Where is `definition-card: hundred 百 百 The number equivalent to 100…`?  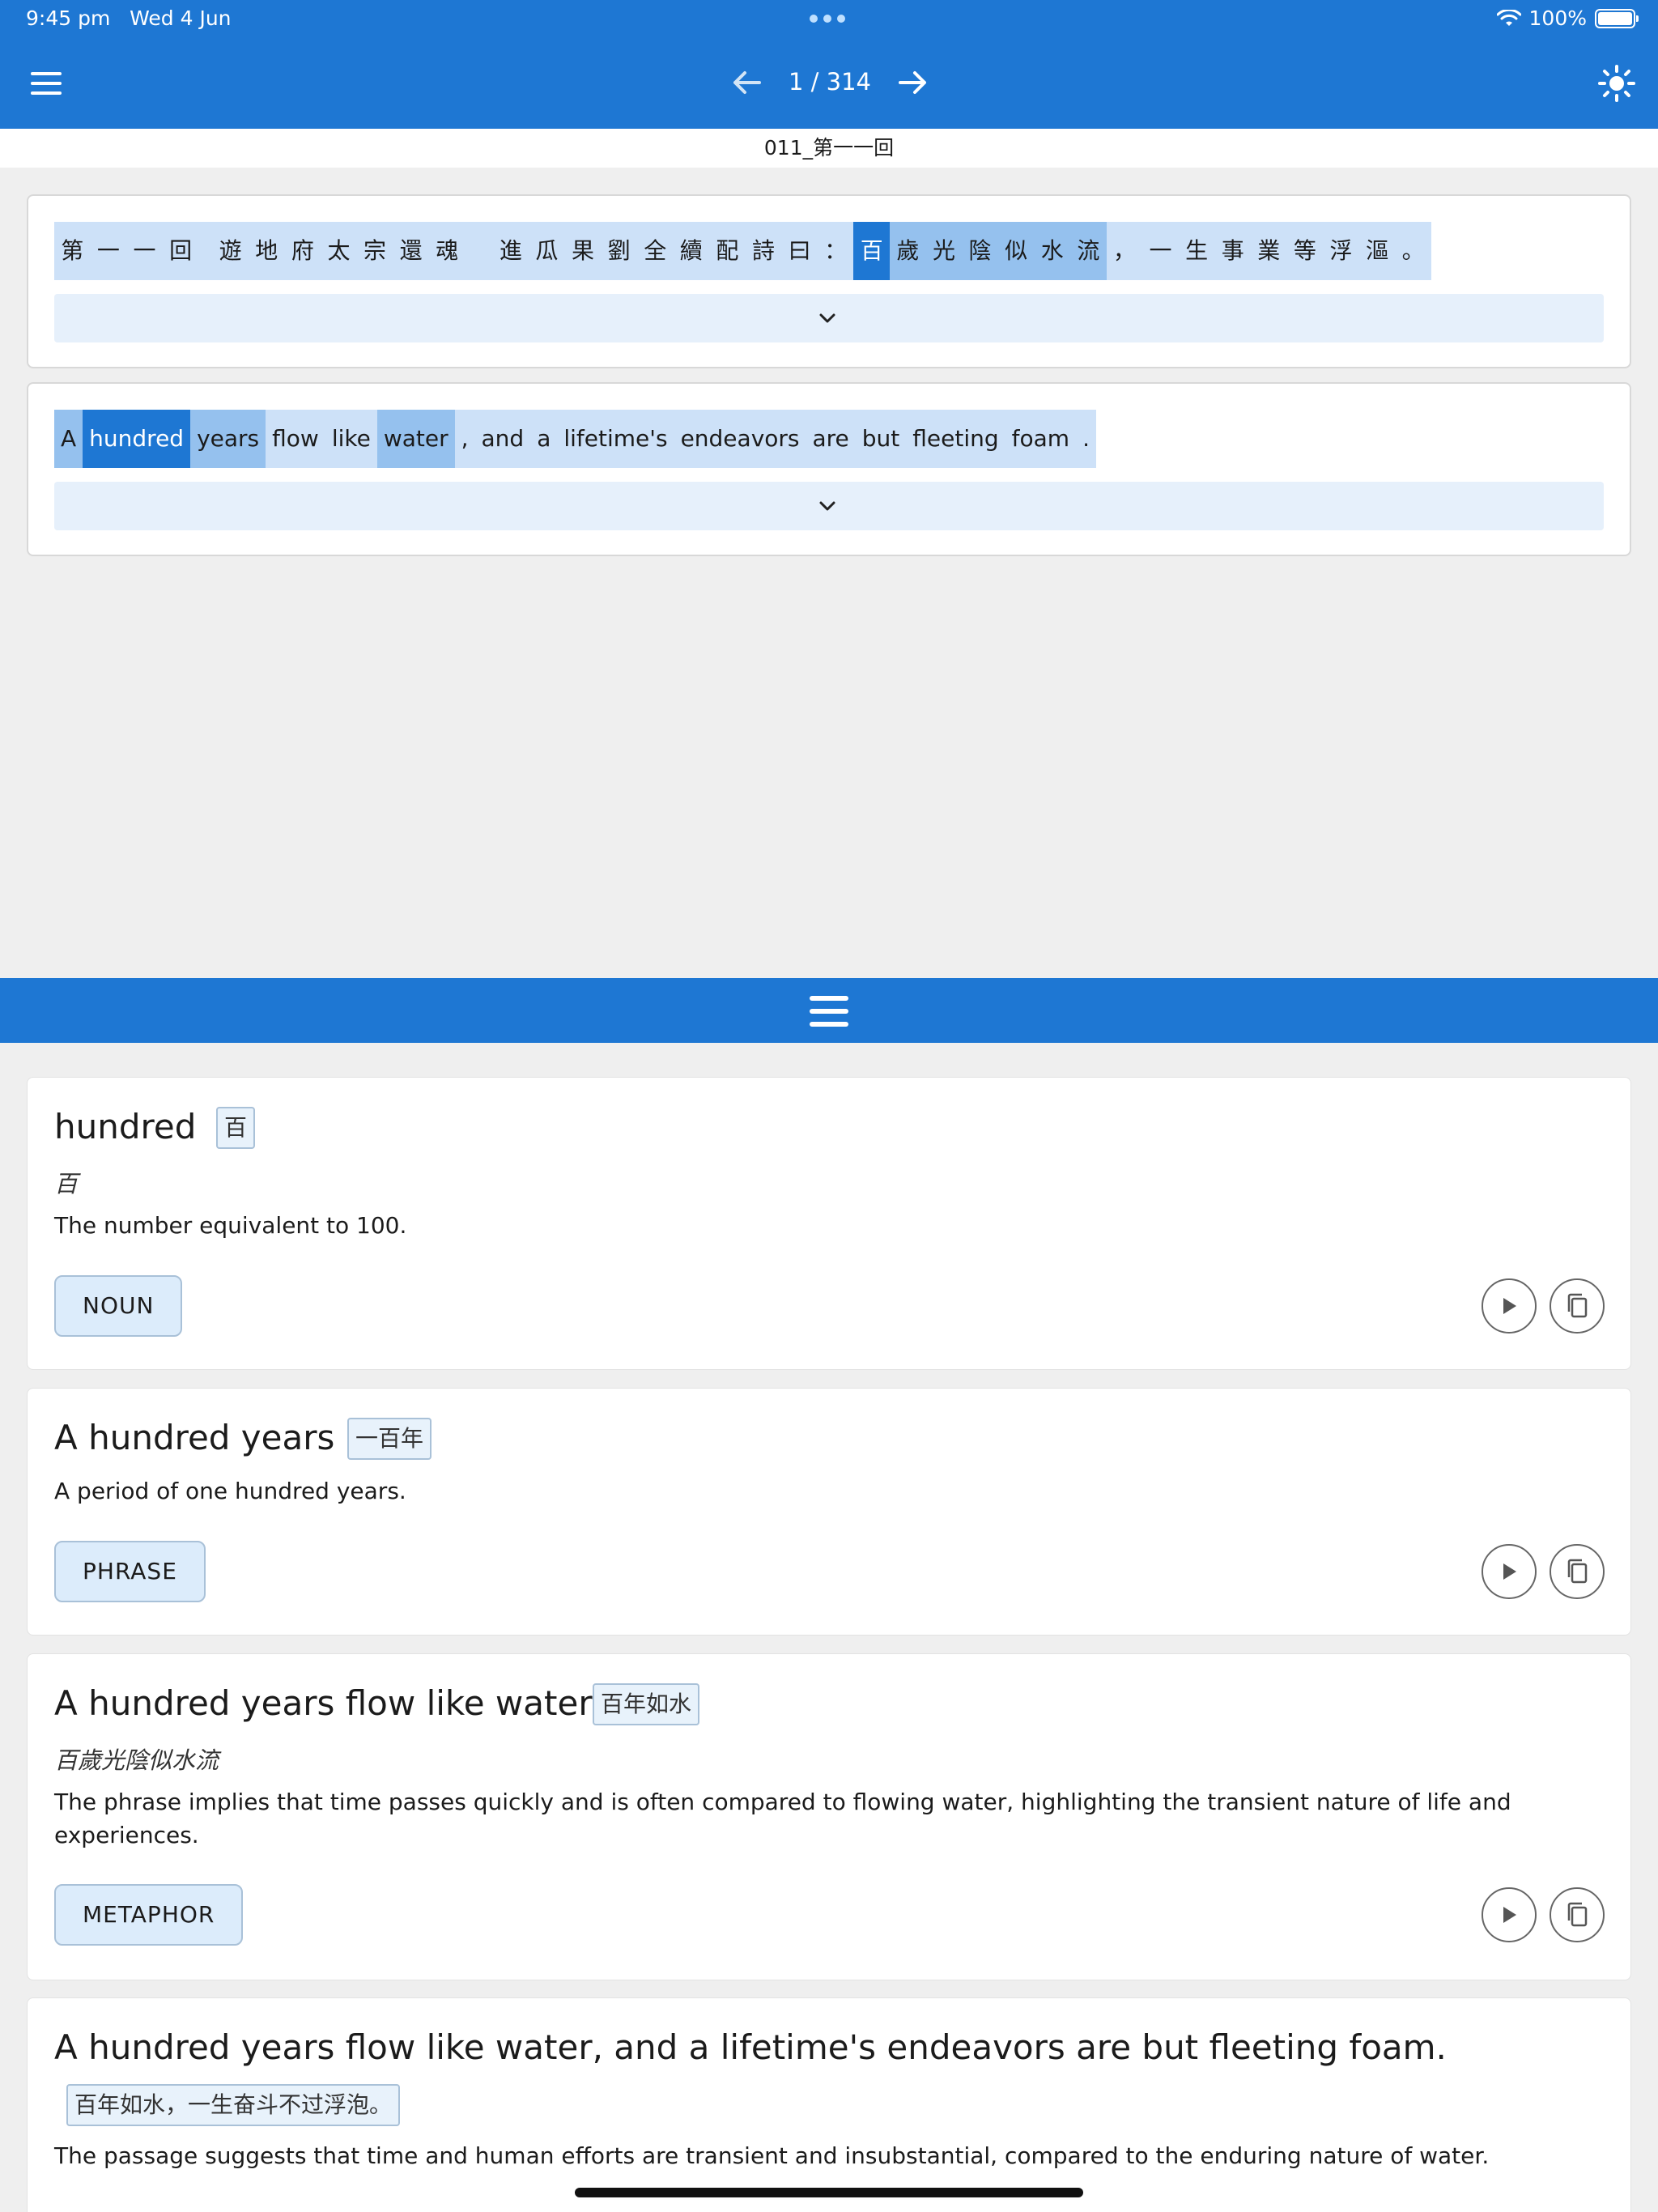
definition-card: hundred 百 百 The number equivalent to 100… is located at coordinates (829, 1223).